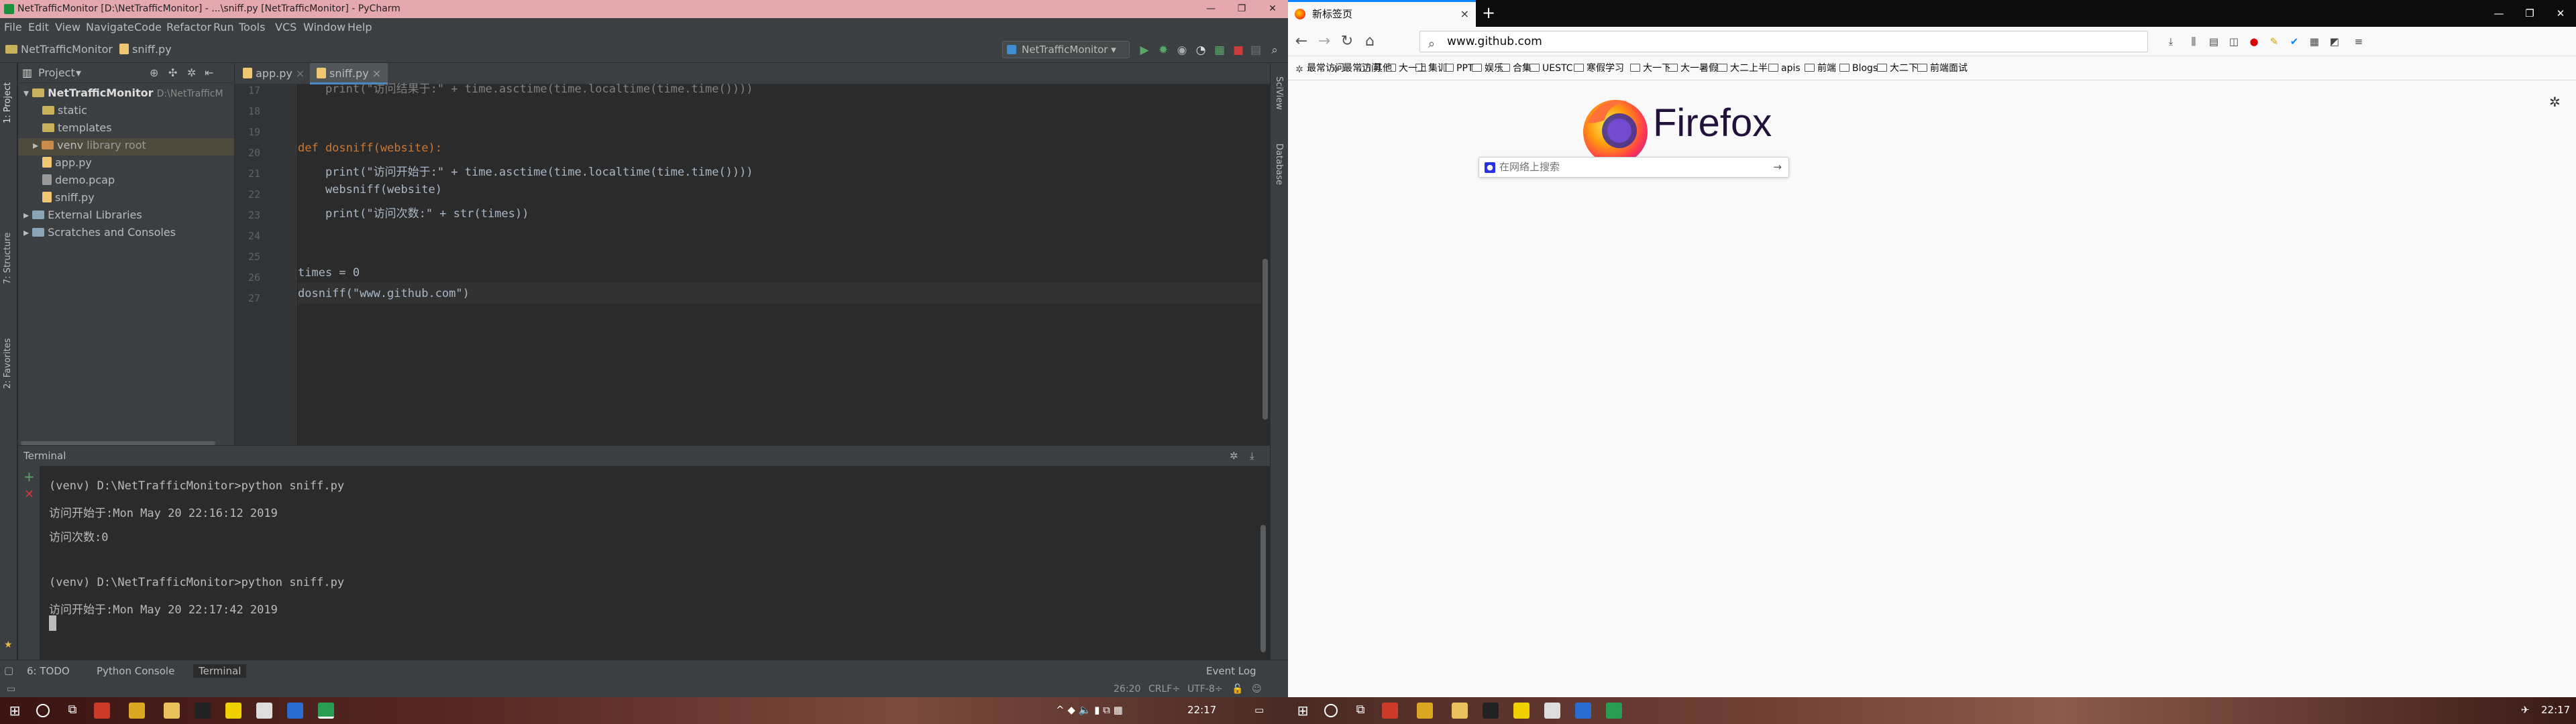  I want to click on lock-icon: 🔓, so click(1237, 689).